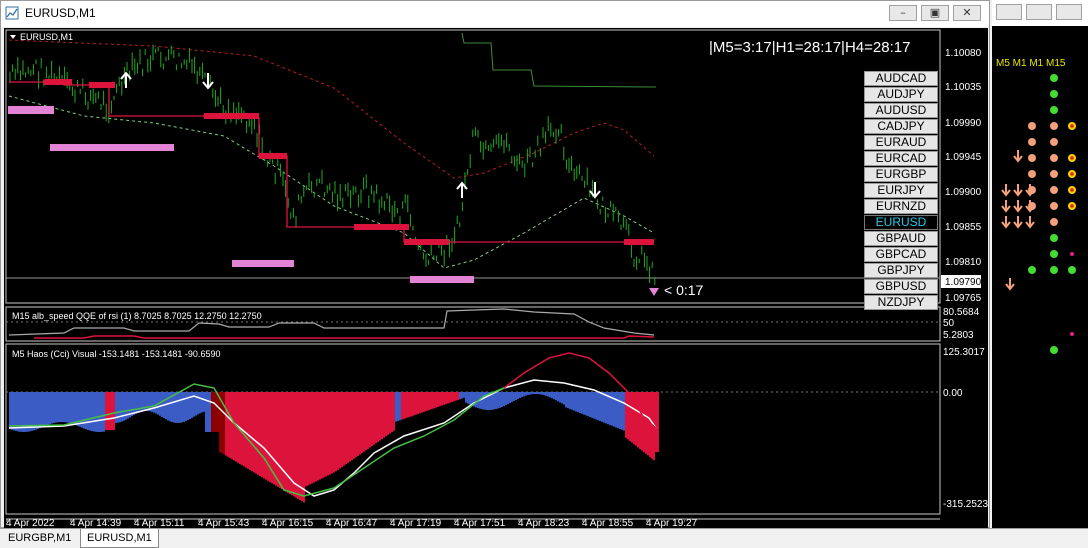  Describe the element at coordinates (901, 190) in the screenshot. I see `symbol-button-eurjpy: EURJPY` at that location.